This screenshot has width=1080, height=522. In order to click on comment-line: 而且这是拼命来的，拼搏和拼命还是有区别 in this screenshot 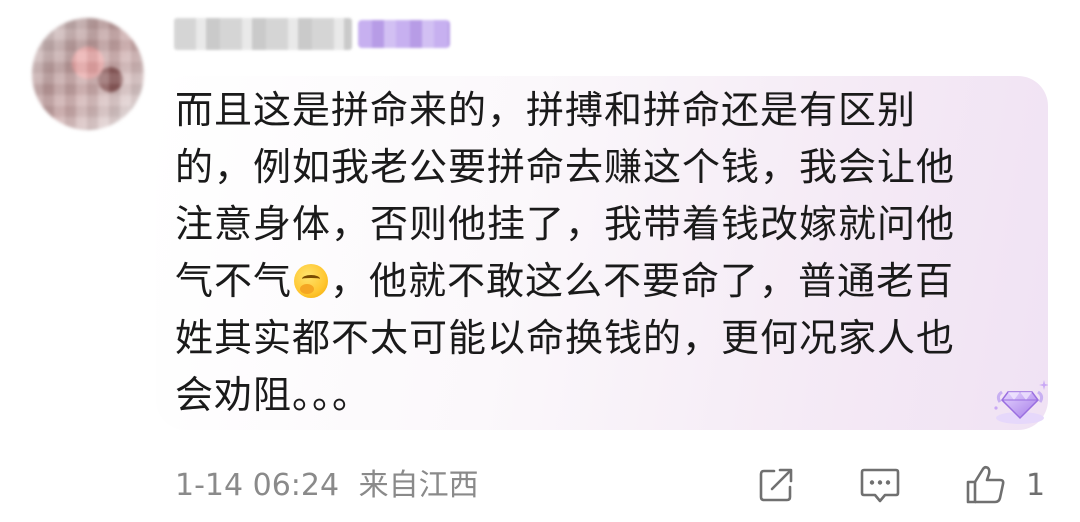, I will do `click(546, 110)`.